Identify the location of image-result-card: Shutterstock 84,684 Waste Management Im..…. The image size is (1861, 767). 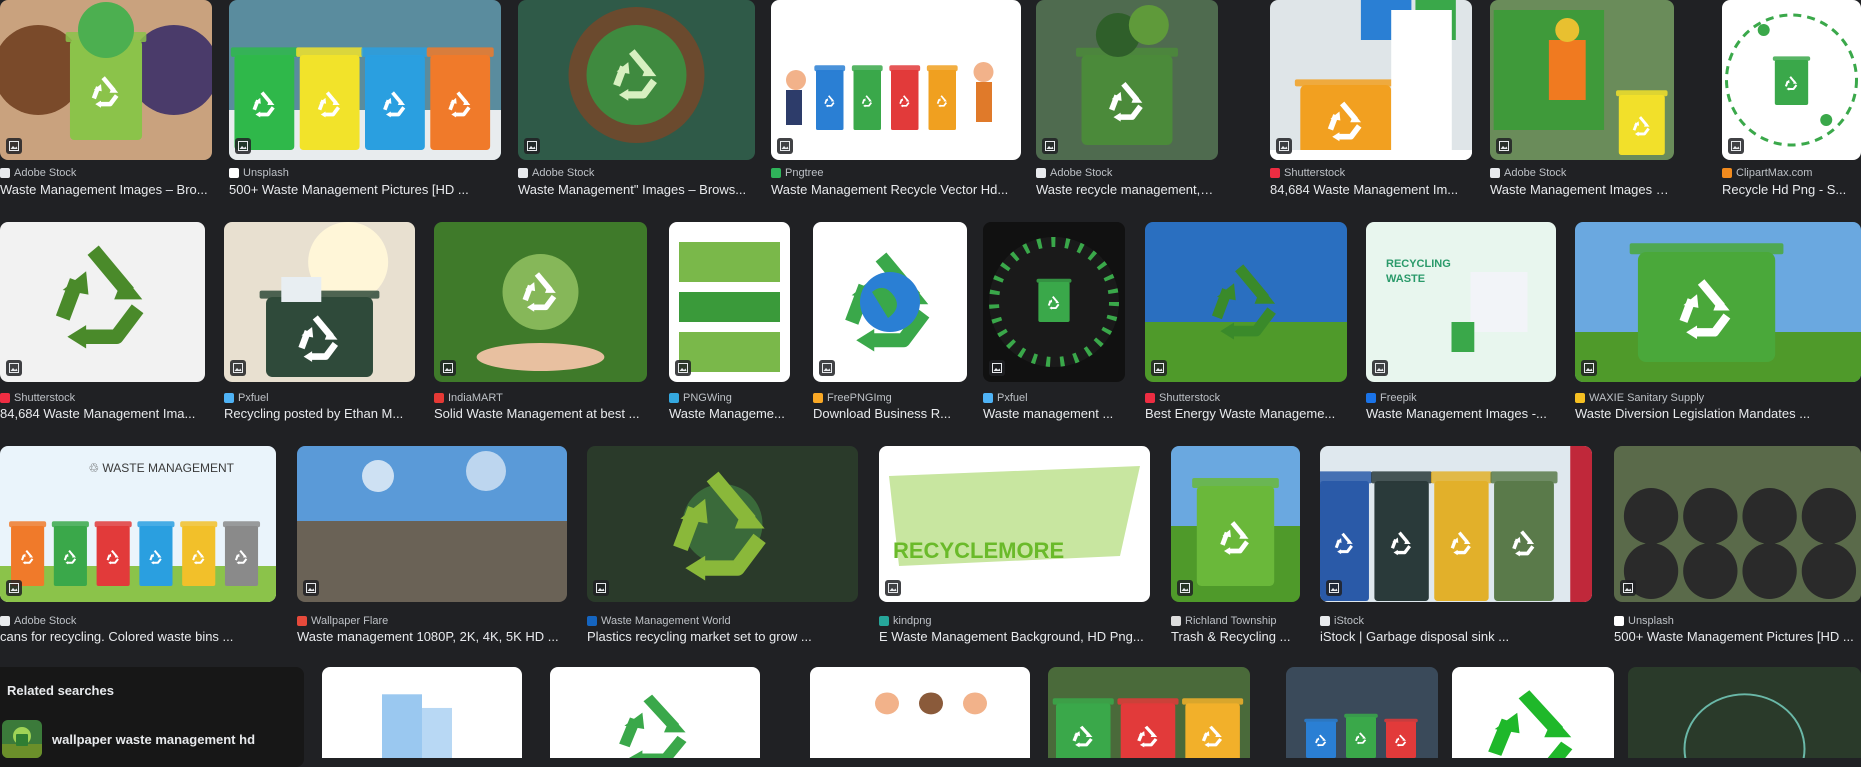
(1371, 100).